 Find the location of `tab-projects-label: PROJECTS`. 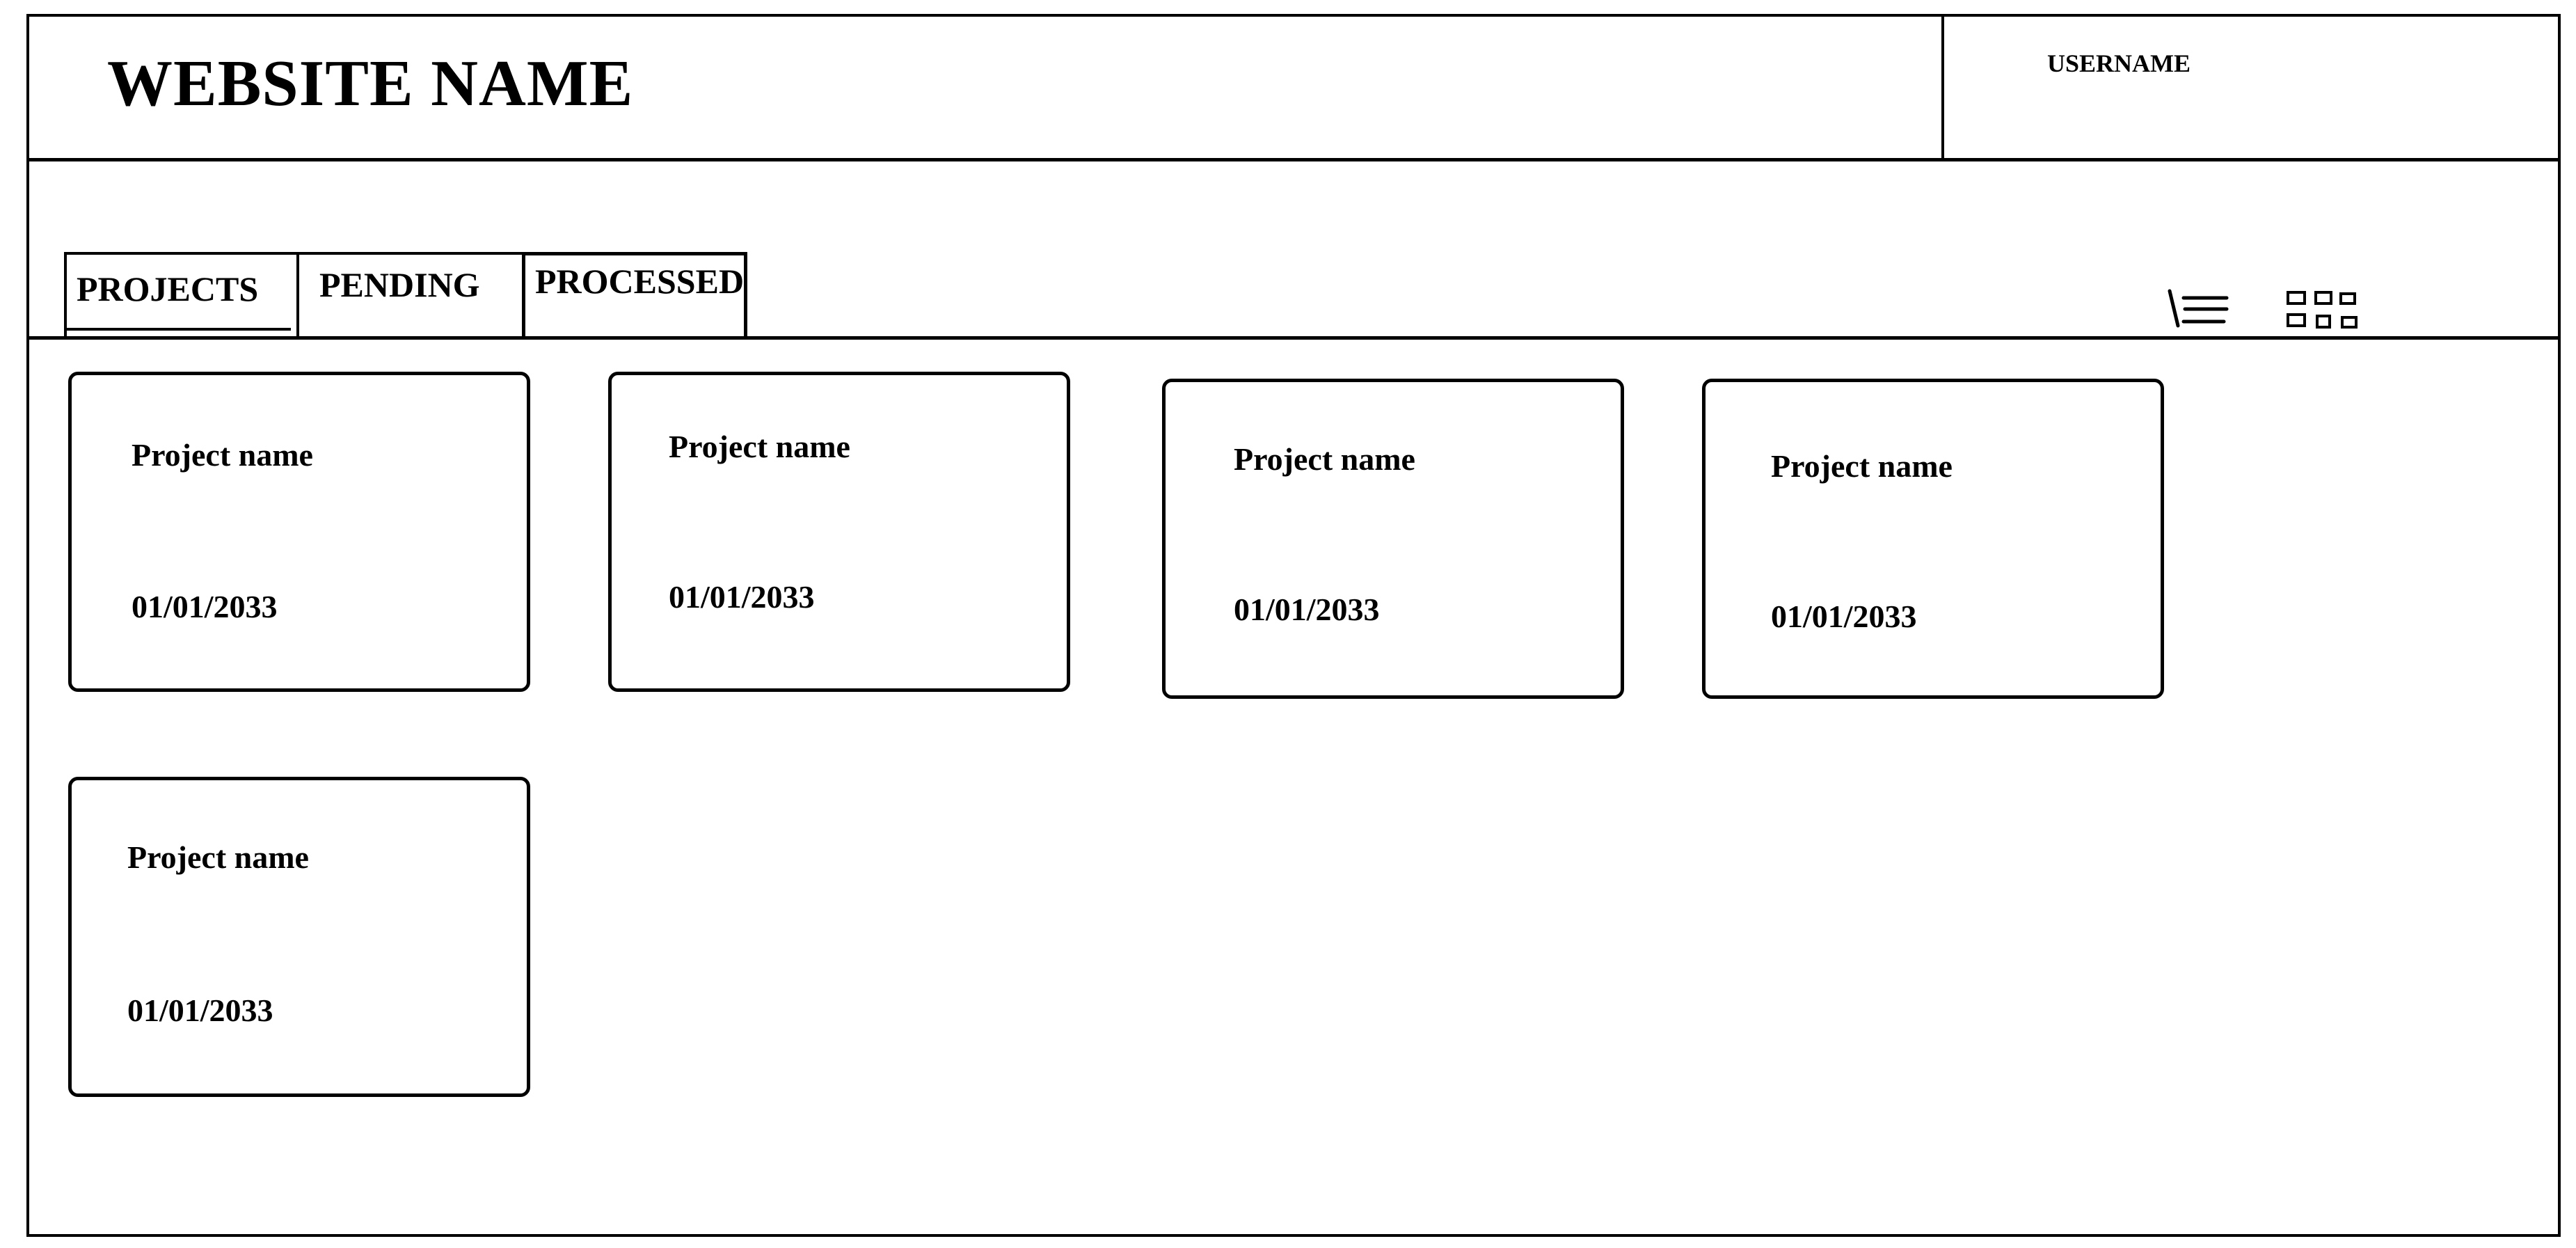

tab-projects-label: PROJECTS is located at coordinates (168, 288).